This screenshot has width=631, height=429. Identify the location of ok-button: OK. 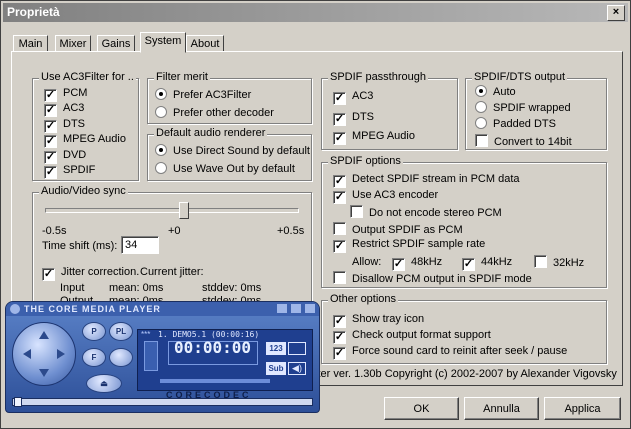
(421, 408).